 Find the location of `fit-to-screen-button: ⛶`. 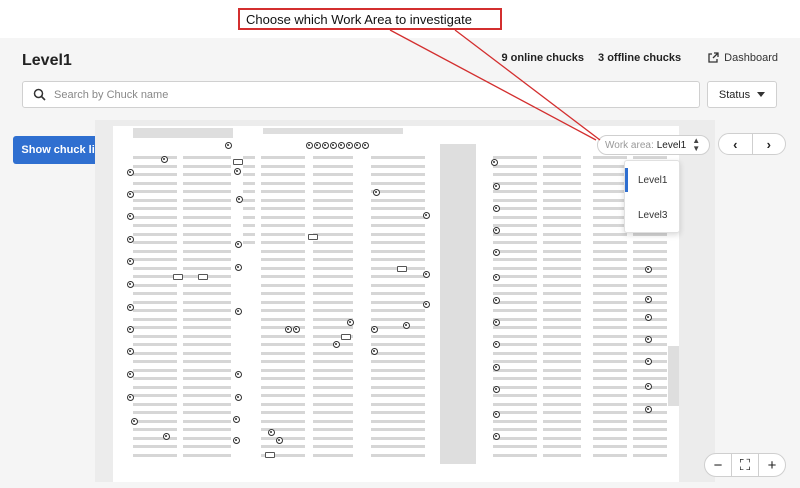

fit-to-screen-button: ⛶ is located at coordinates (744, 465).